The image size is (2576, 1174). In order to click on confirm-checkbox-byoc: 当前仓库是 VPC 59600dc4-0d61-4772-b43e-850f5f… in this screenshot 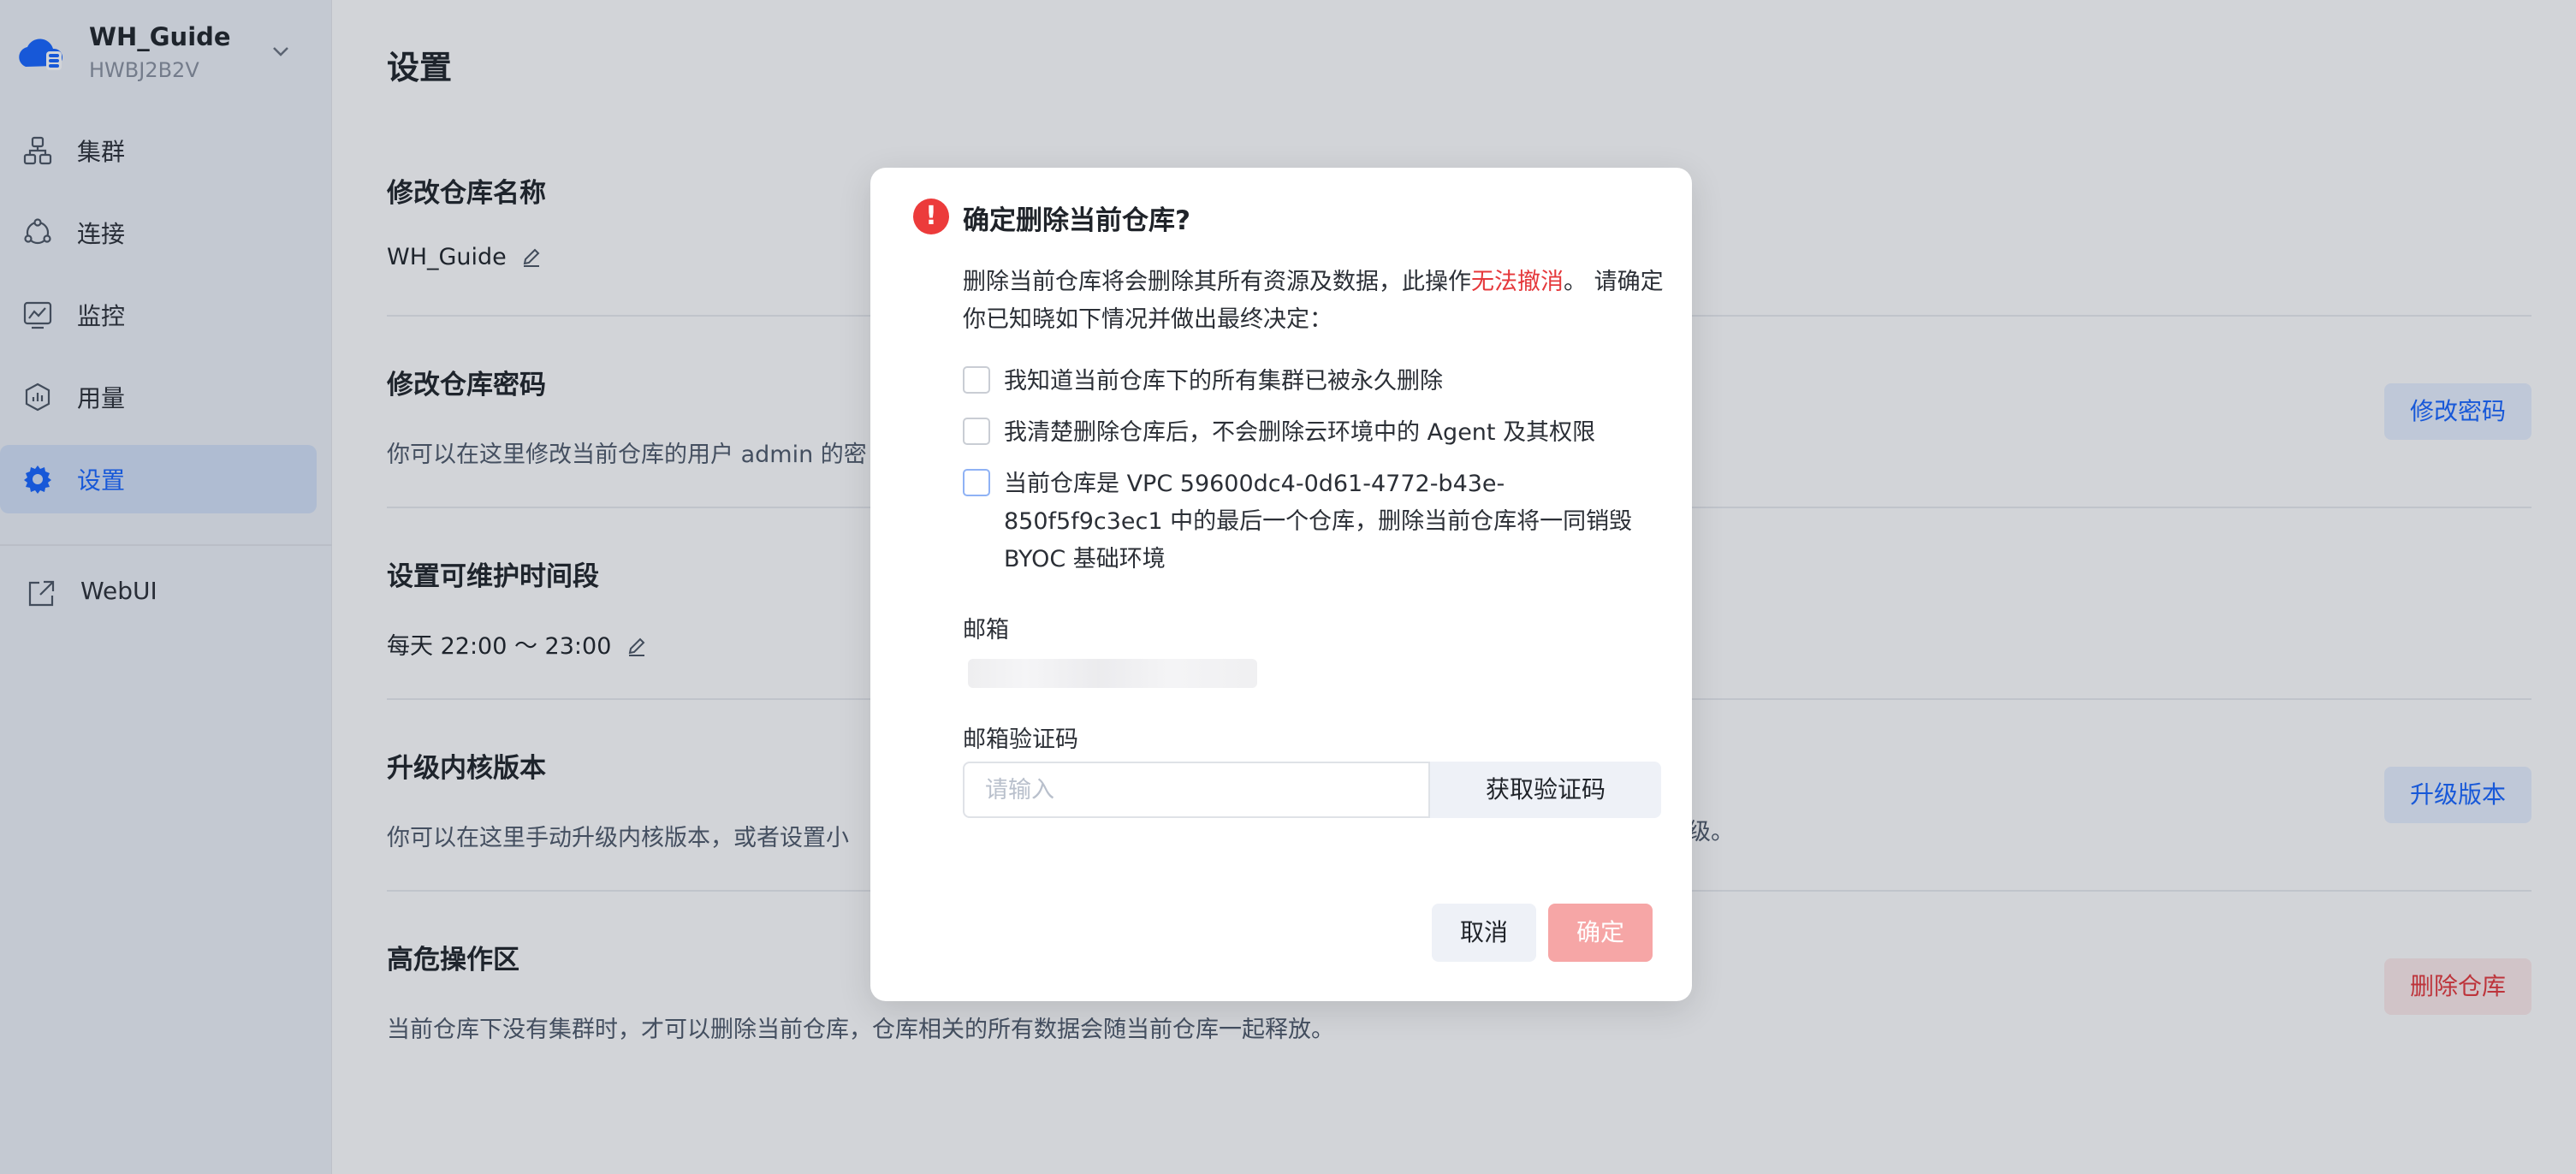, I will do `click(1314, 521)`.